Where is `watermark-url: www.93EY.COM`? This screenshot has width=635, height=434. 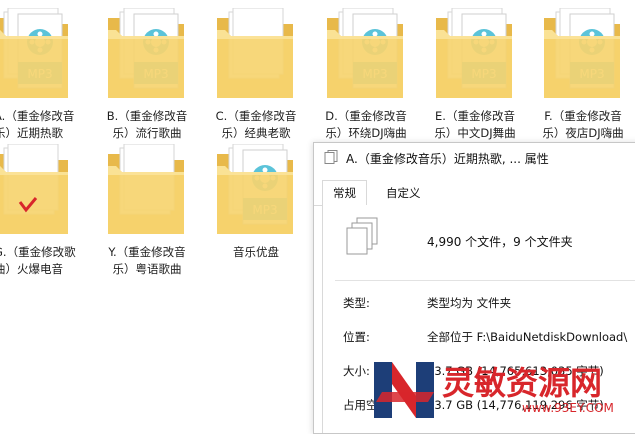
watermark-url: www.93EY.COM is located at coordinates (568, 408).